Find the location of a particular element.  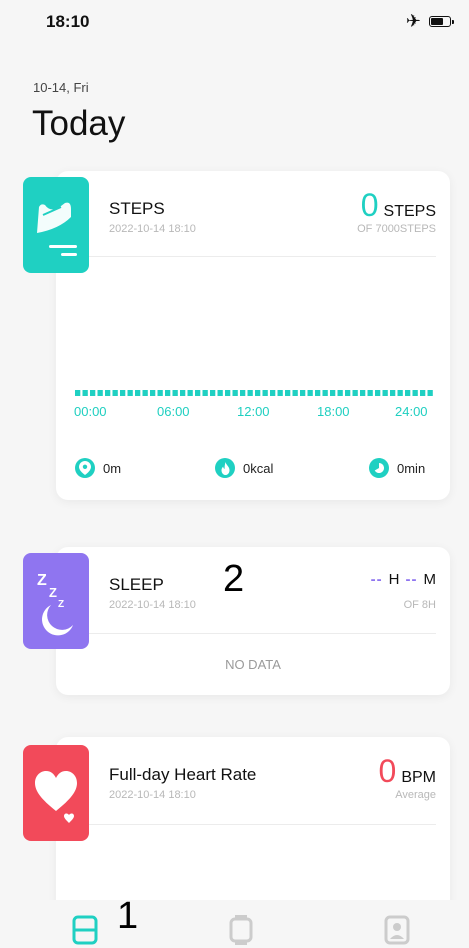

hour-label-3: 18:00 is located at coordinates (333, 411).